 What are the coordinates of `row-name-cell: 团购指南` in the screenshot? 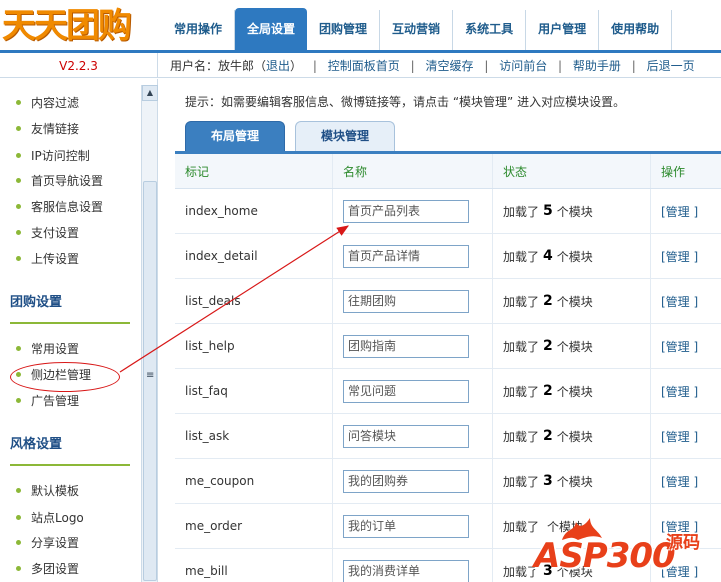 It's located at (413, 346).